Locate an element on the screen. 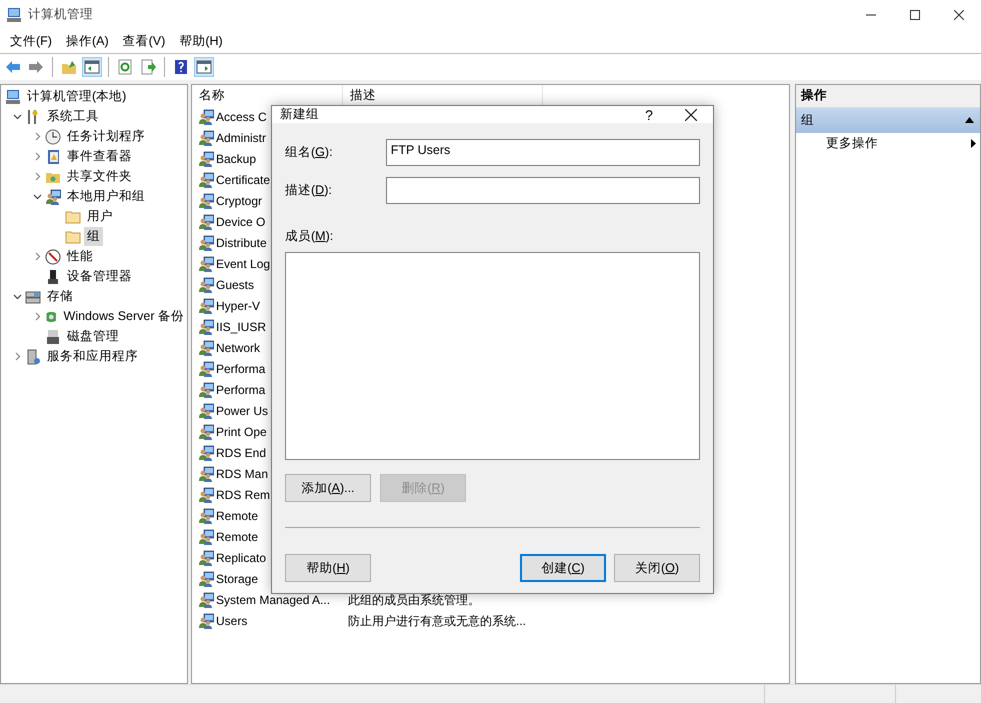 The height and width of the screenshot is (703, 981). dialog-button: 关闭(O) is located at coordinates (657, 568).